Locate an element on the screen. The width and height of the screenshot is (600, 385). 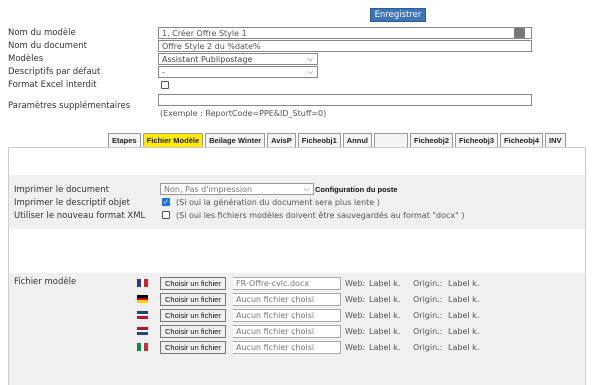
flag-uk-icon is located at coordinates (142, 315).